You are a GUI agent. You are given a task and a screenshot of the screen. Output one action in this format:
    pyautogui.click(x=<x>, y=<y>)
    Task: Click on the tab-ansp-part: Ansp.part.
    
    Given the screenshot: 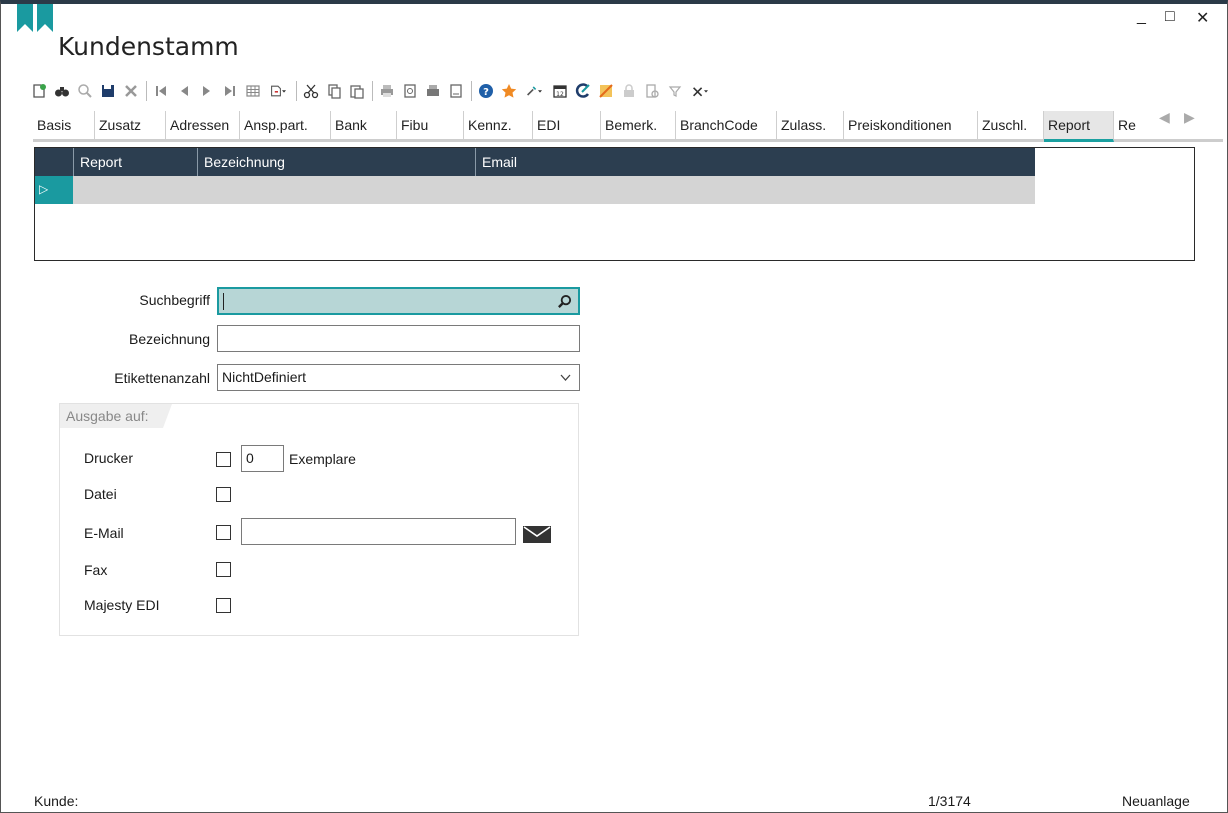 What is the action you would take?
    pyautogui.click(x=285, y=125)
    